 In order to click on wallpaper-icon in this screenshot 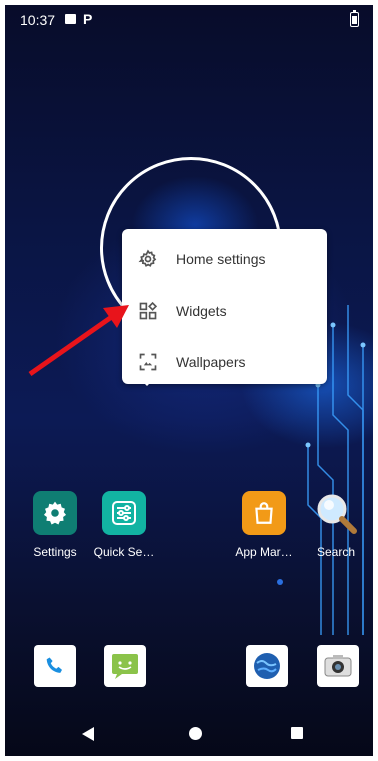, I will do `click(148, 362)`.